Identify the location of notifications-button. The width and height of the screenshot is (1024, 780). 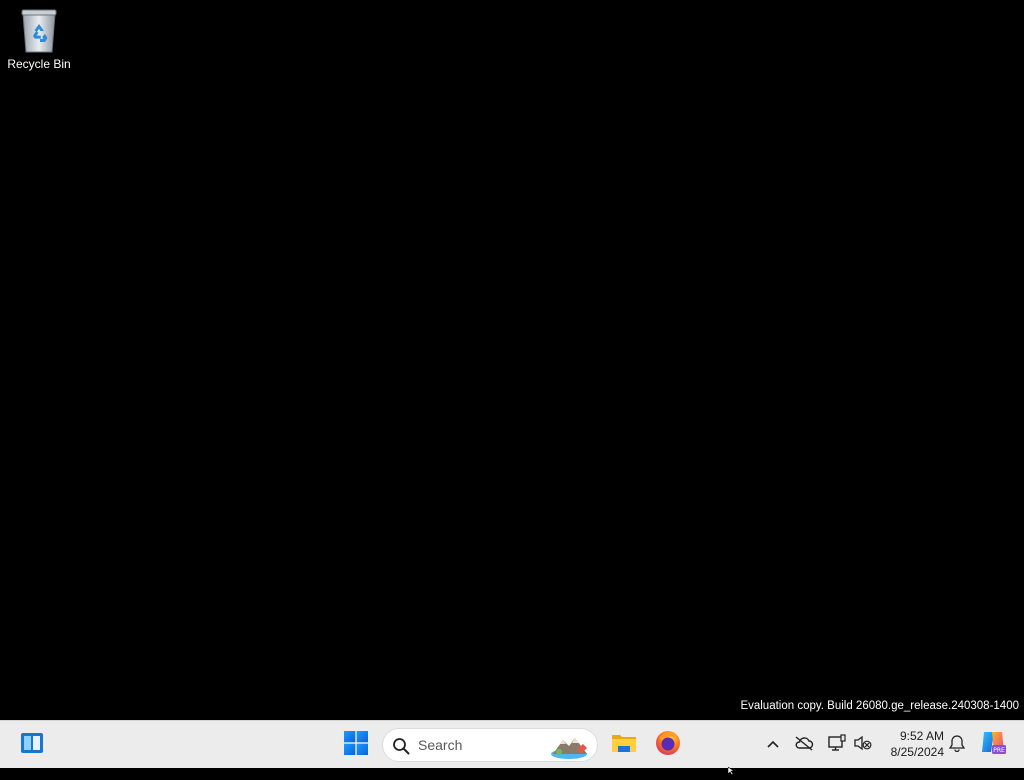
(957, 745).